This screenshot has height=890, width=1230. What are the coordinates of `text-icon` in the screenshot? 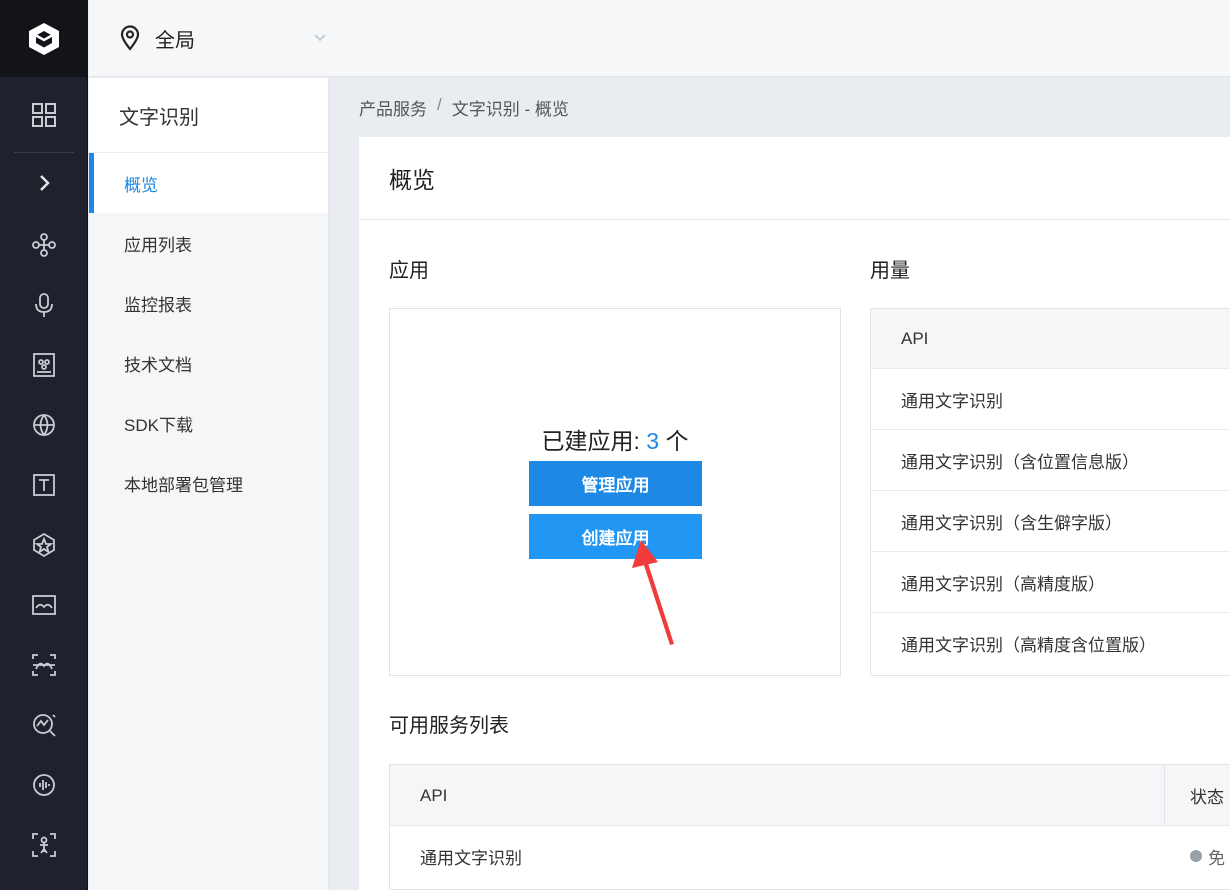 It's located at (44, 485).